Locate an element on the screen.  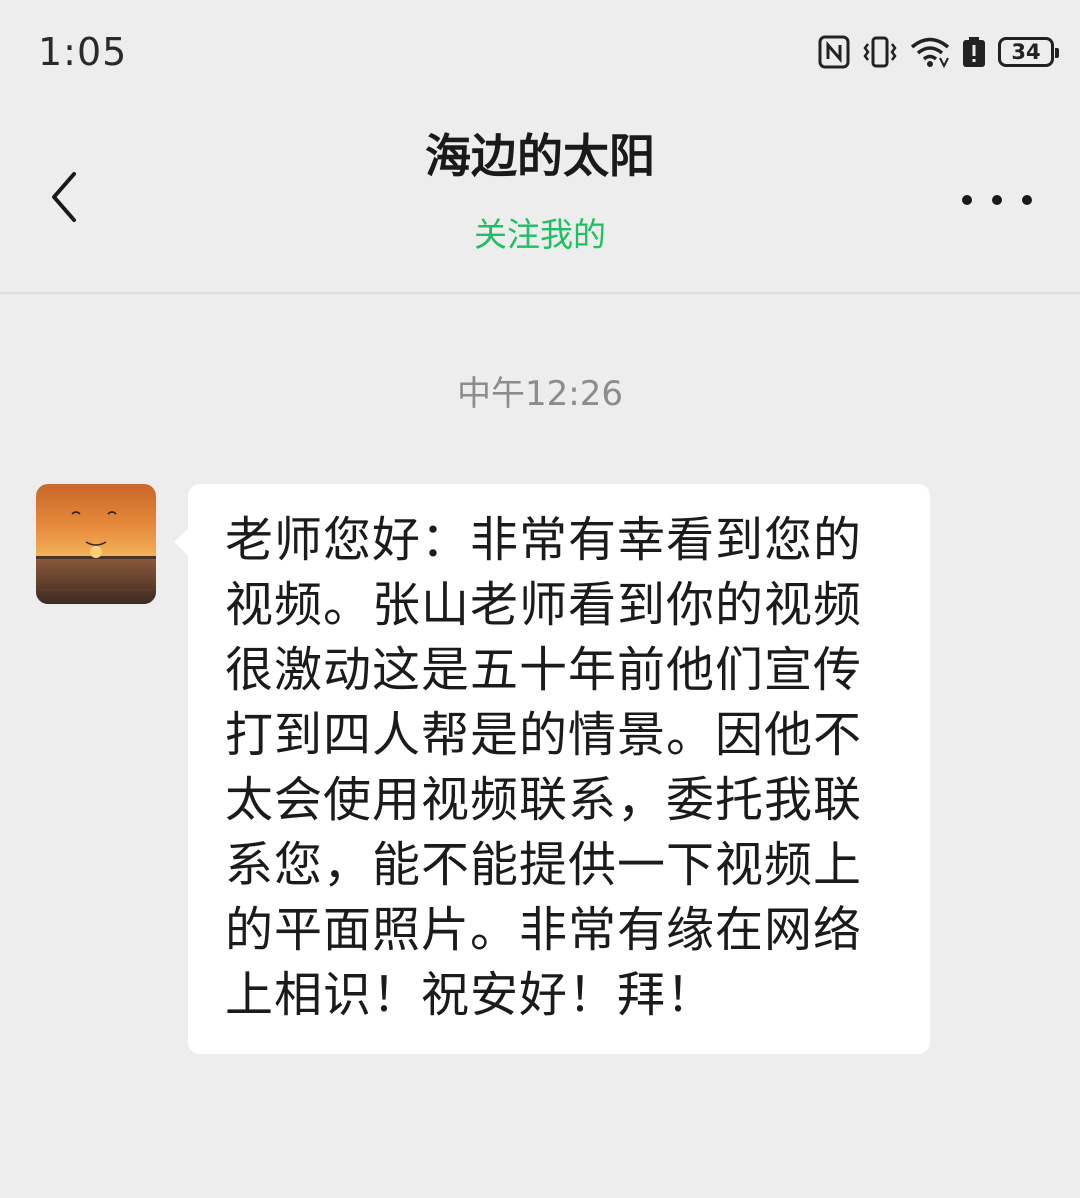
wifi-icon is located at coordinates (930, 52).